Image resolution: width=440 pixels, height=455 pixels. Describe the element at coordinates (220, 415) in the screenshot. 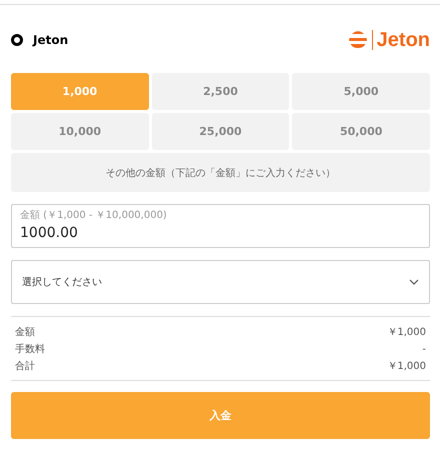

I see `deposit-button: 入金` at that location.